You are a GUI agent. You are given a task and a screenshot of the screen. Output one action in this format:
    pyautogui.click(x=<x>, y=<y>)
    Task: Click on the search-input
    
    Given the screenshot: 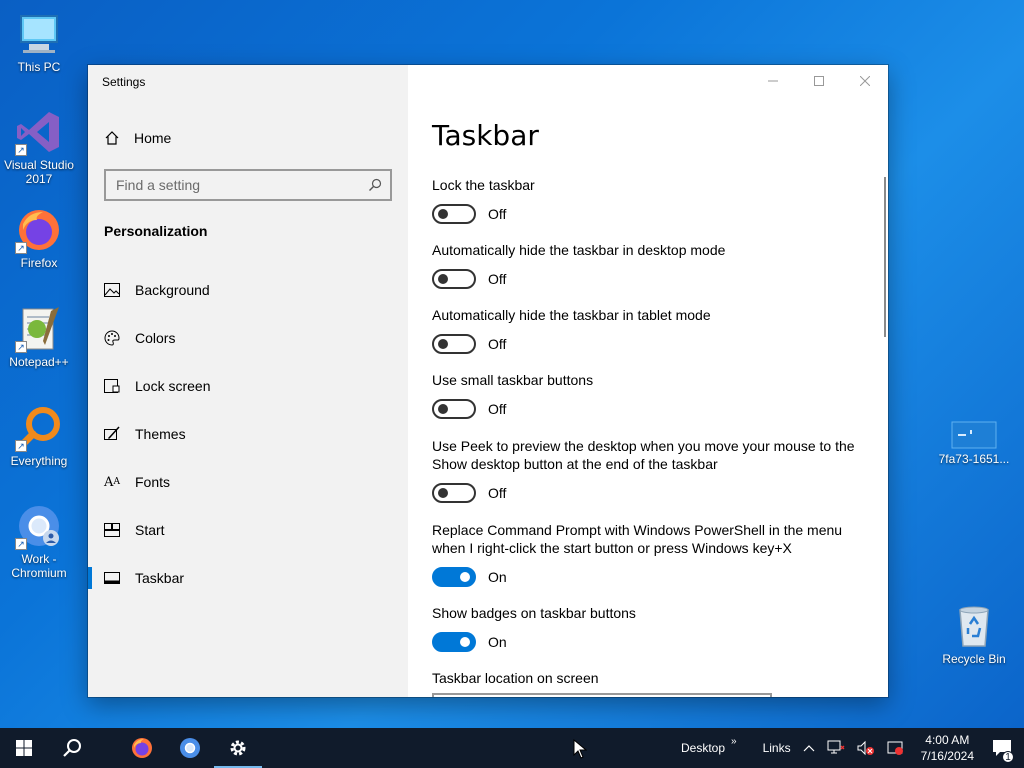 What is the action you would take?
    pyautogui.click(x=242, y=185)
    